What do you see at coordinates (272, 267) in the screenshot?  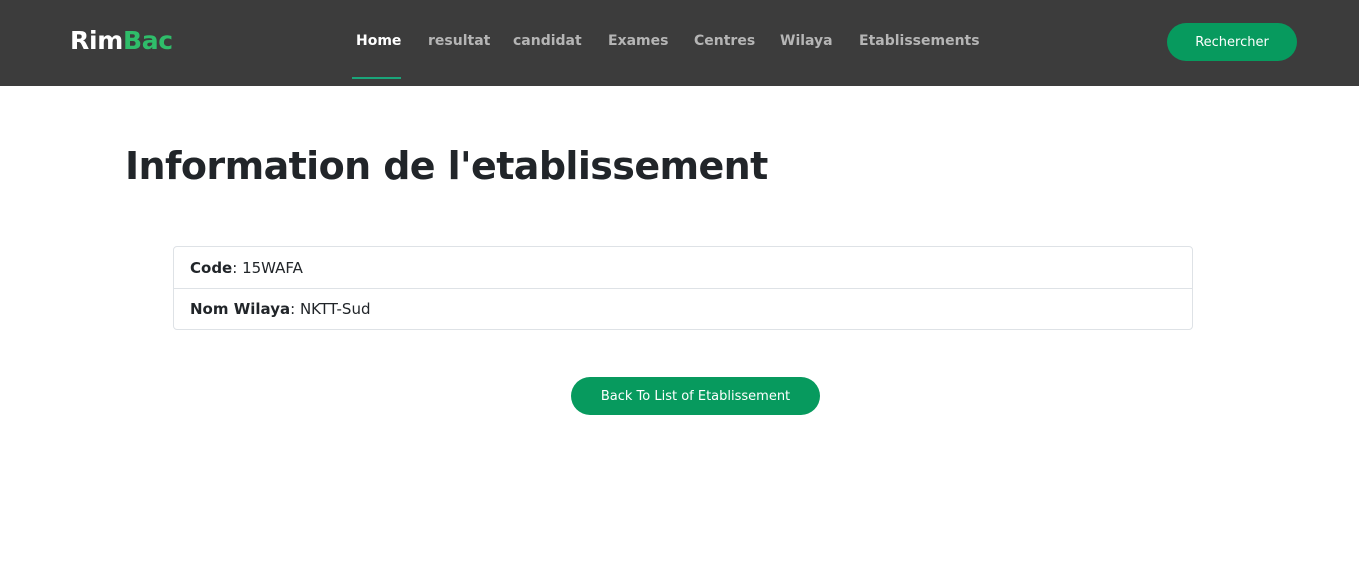 I see `detail-value: 15WAFA` at bounding box center [272, 267].